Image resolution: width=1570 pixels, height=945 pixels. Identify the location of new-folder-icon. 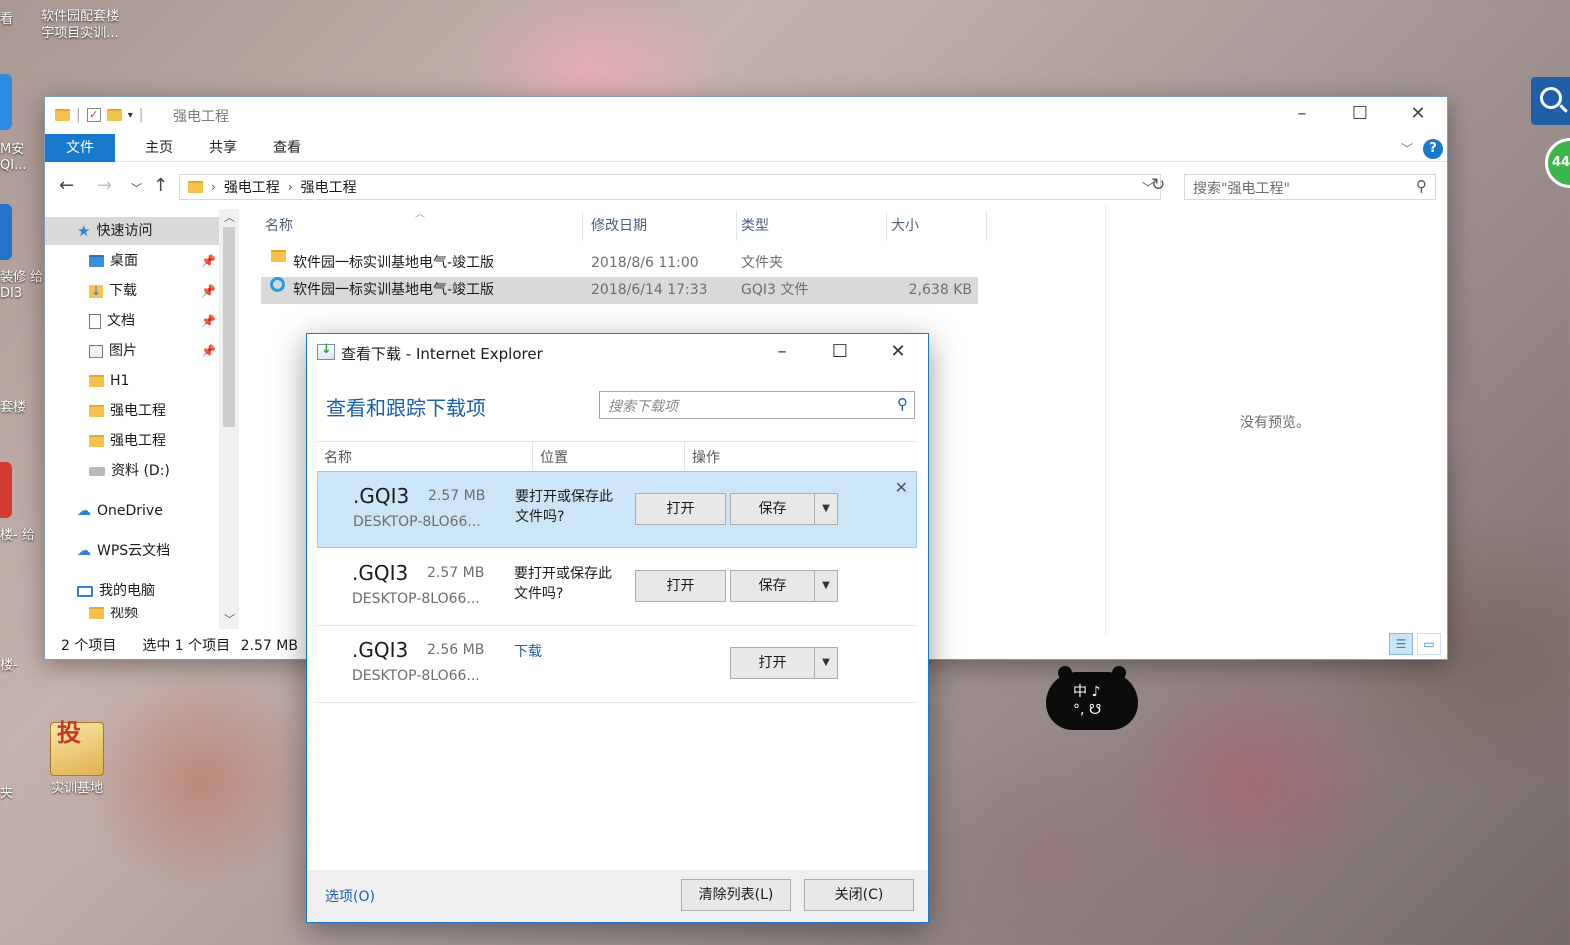
(114, 115).